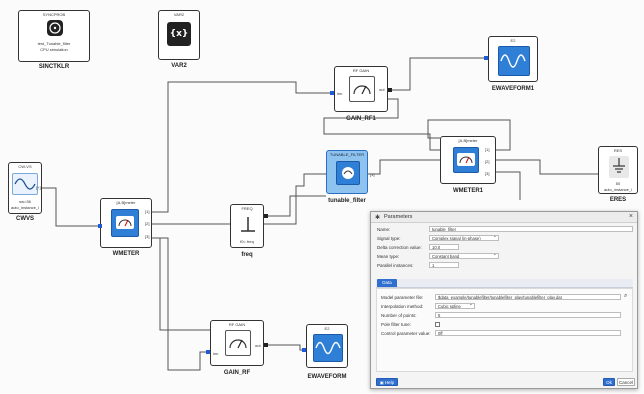 This screenshot has height=394, width=644. Describe the element at coordinates (487, 161) in the screenshot. I see `wmeter1-port-2: [2]` at that location.